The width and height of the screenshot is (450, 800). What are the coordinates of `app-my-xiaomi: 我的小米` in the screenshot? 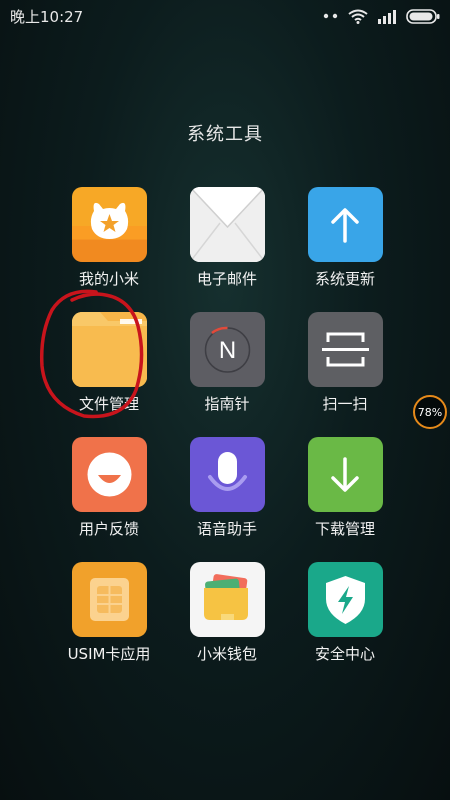 It's located at (109, 249).